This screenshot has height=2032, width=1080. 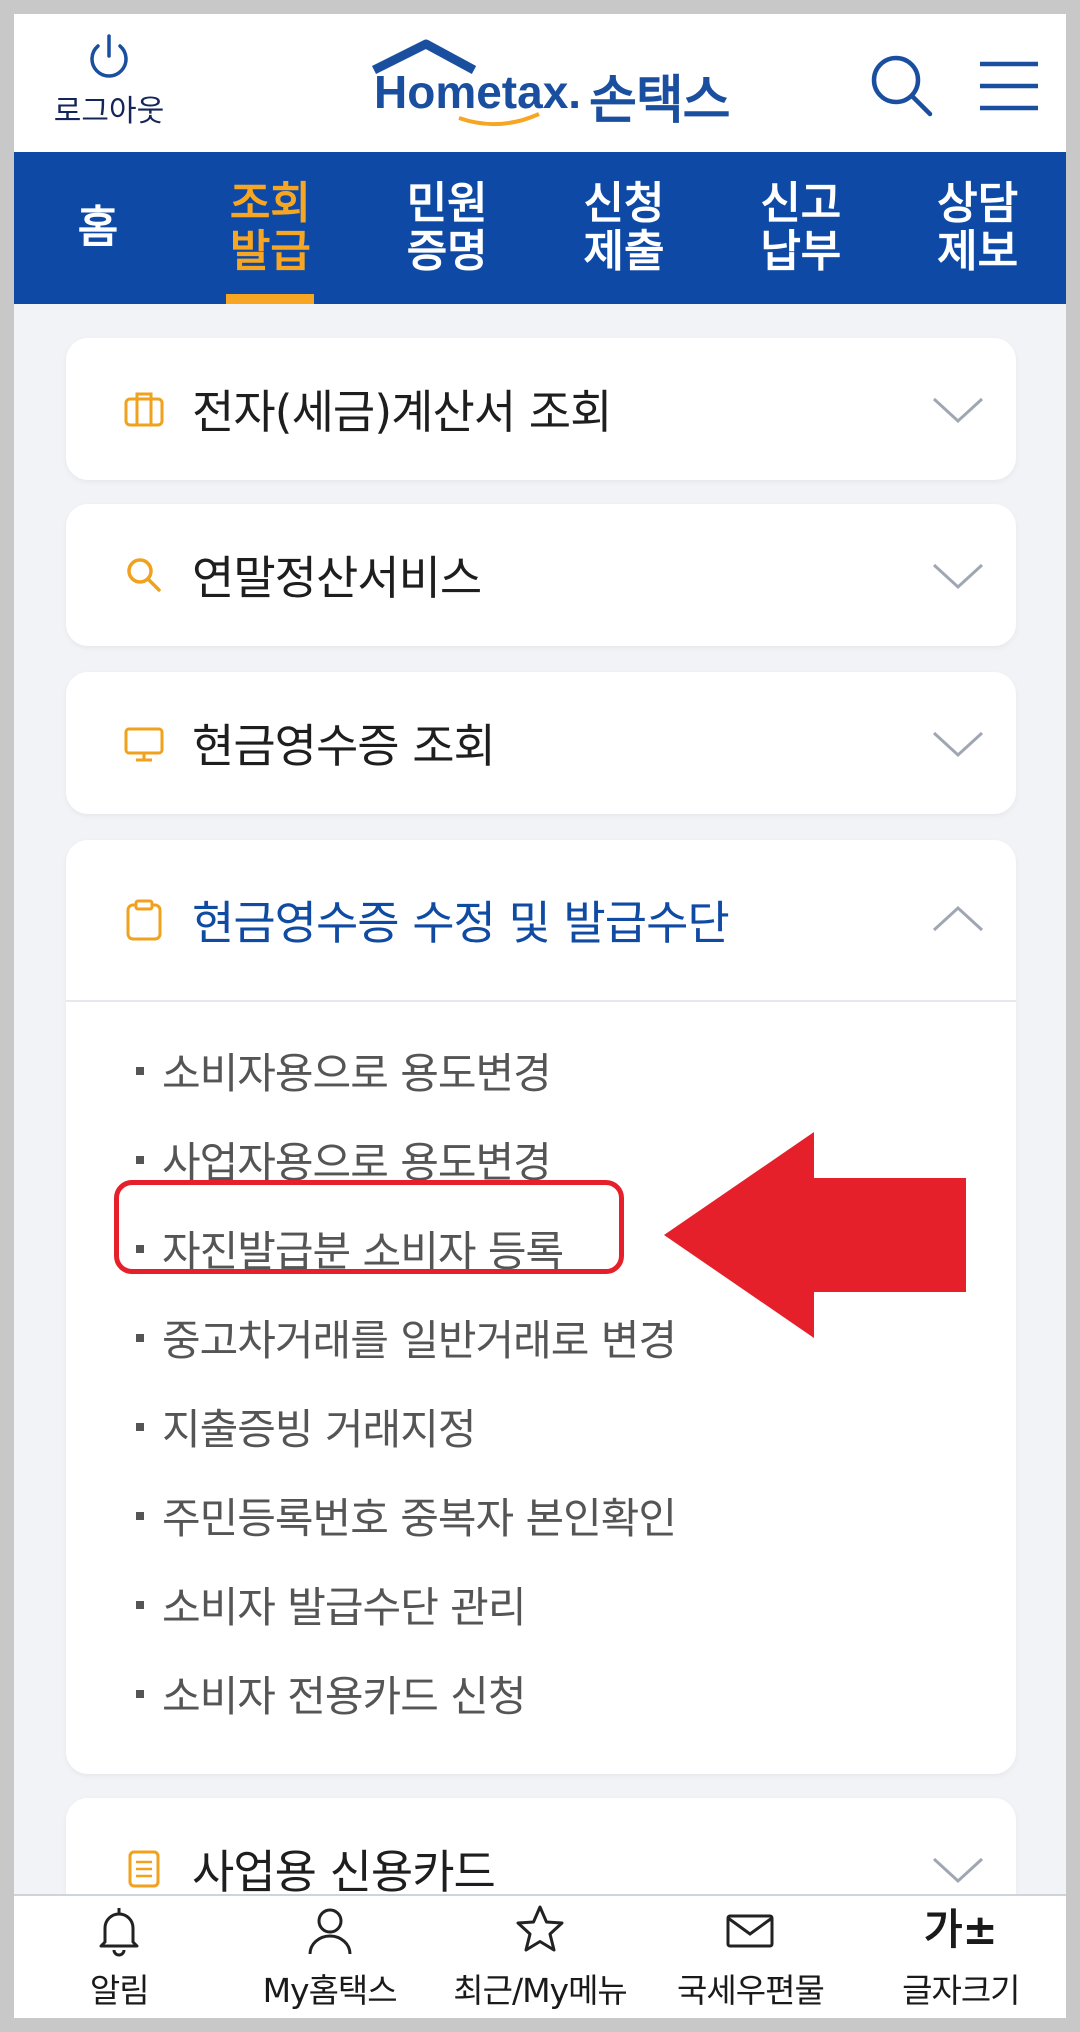 I want to click on header-search-button, so click(x=901, y=85).